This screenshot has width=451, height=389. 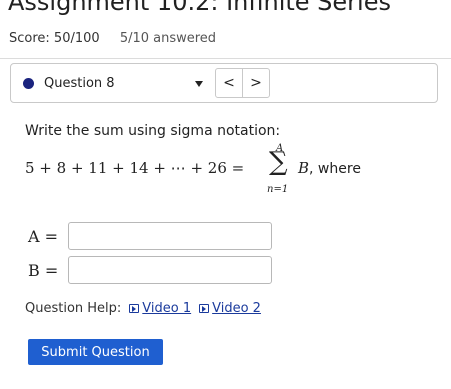 What do you see at coordinates (236, 308) in the screenshot?
I see `video-2-label: Video 2` at bounding box center [236, 308].